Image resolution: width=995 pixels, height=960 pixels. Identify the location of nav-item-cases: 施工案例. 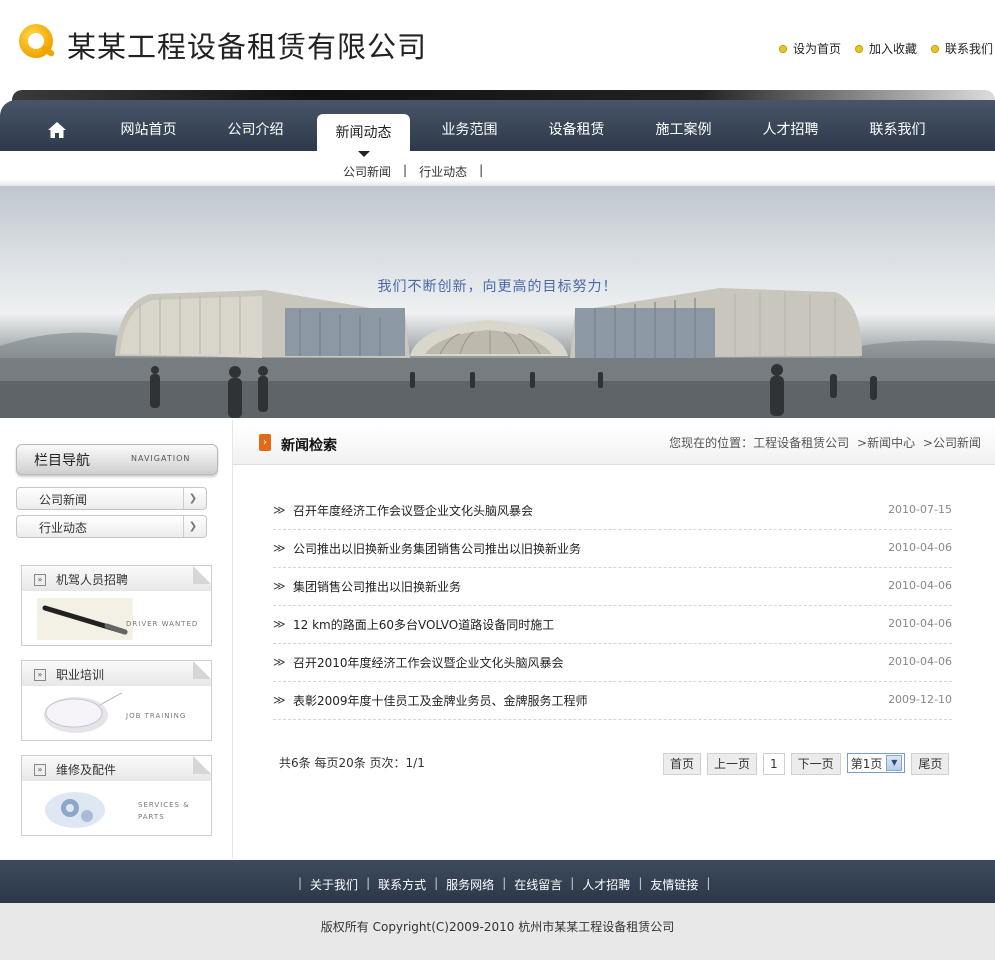
(683, 125).